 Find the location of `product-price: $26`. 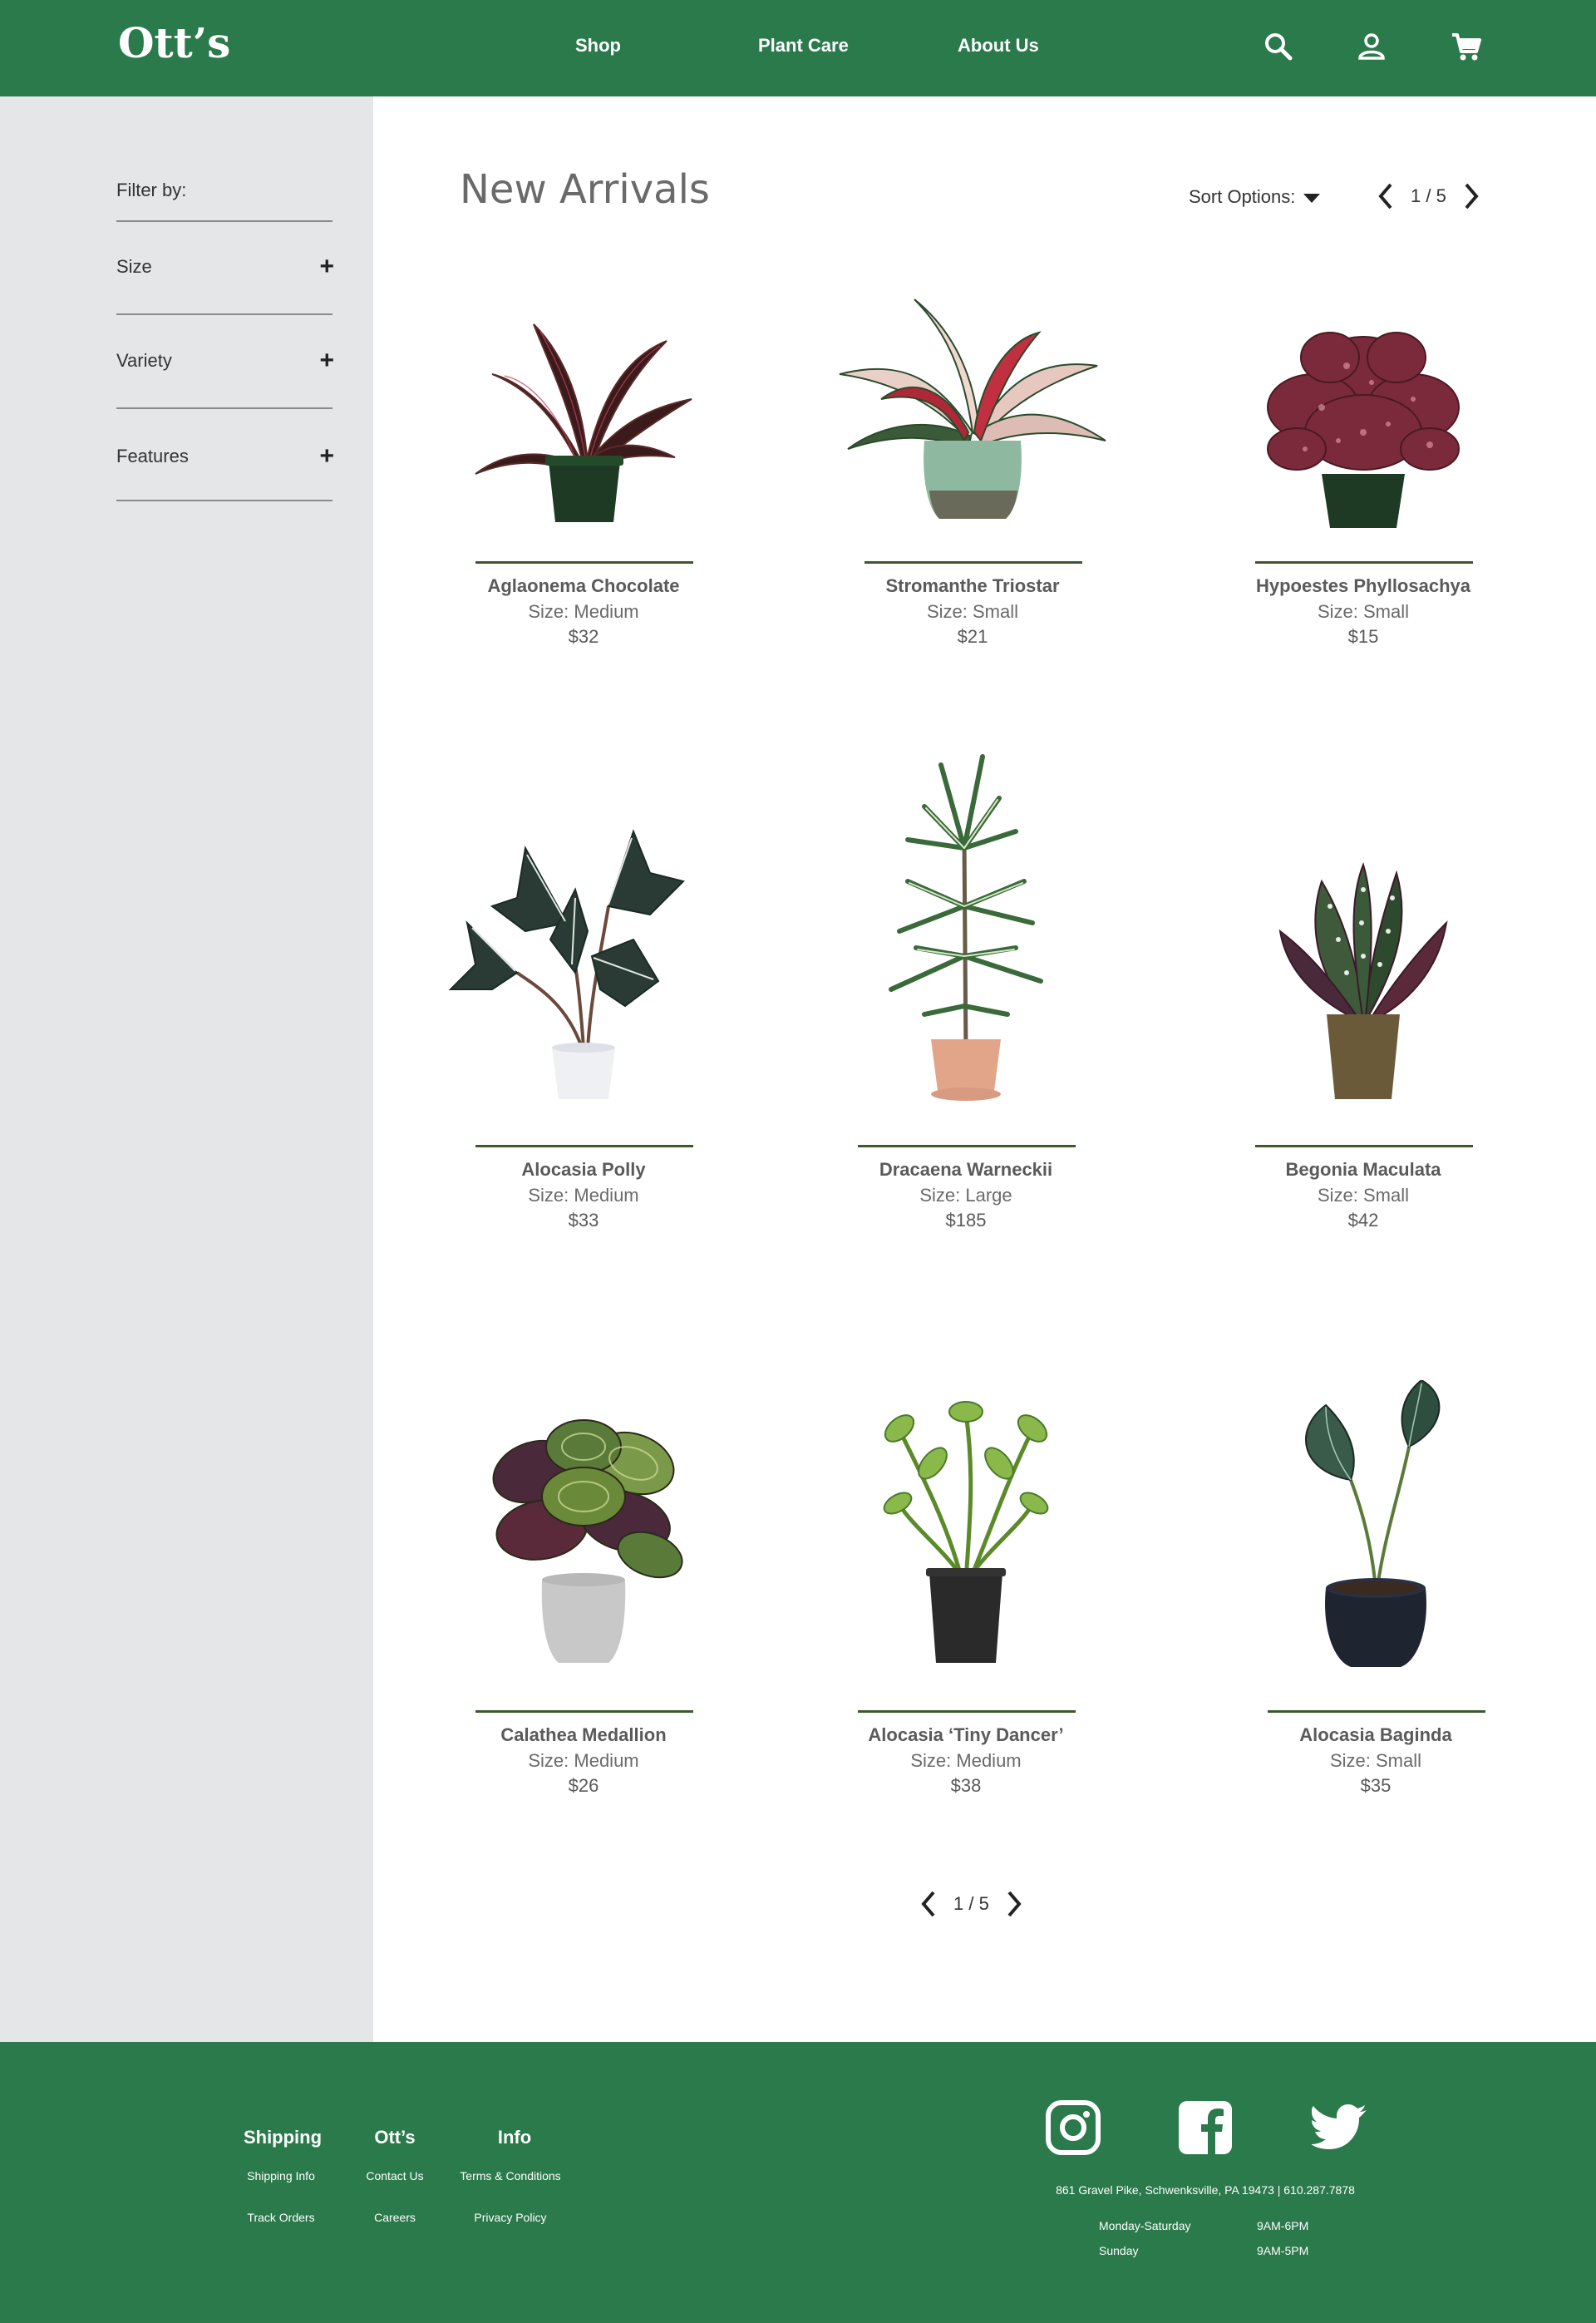

product-price: $26 is located at coordinates (583, 1785).